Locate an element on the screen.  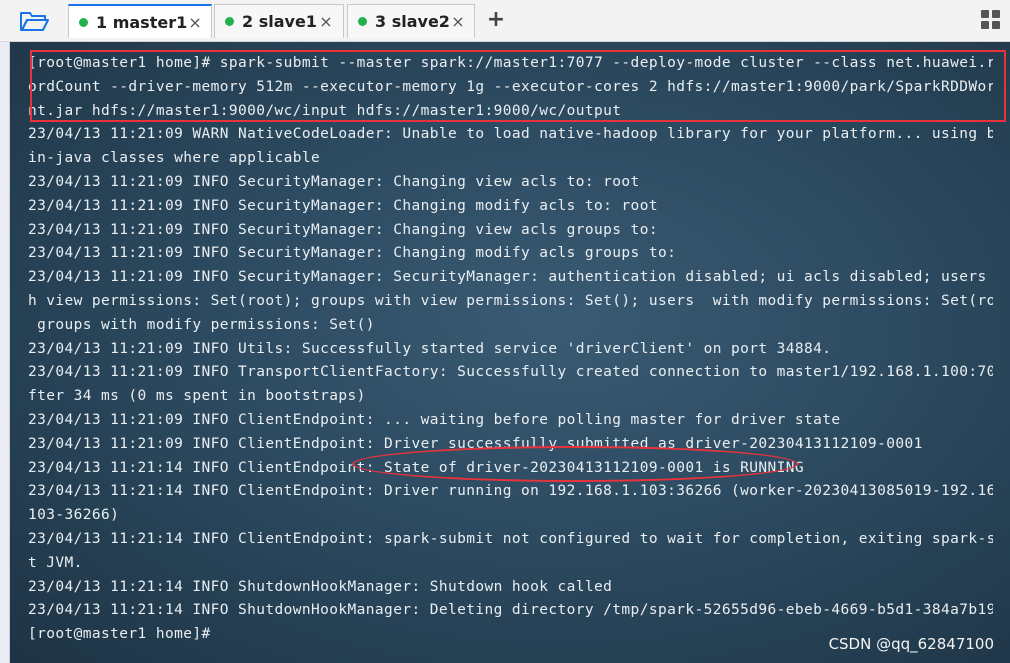
tab-slave1: 2 slave1 × is located at coordinates (279, 21).